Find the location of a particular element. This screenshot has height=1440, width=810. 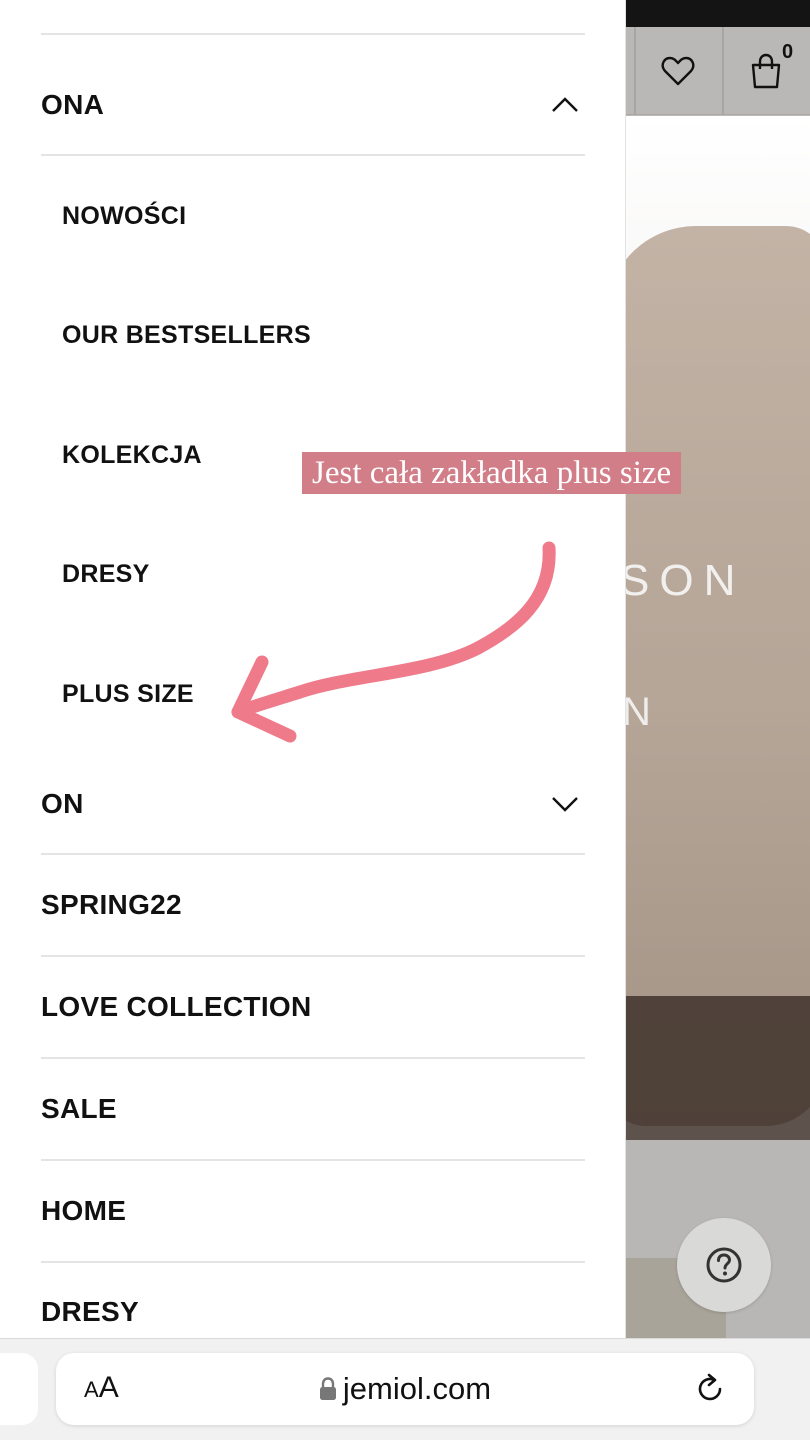

menu-item-home: HOME is located at coordinates (313, 1212).